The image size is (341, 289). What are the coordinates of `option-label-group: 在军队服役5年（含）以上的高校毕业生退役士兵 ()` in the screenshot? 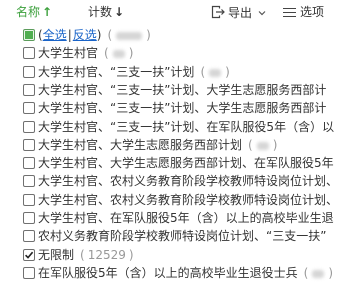 It's located at (189, 273).